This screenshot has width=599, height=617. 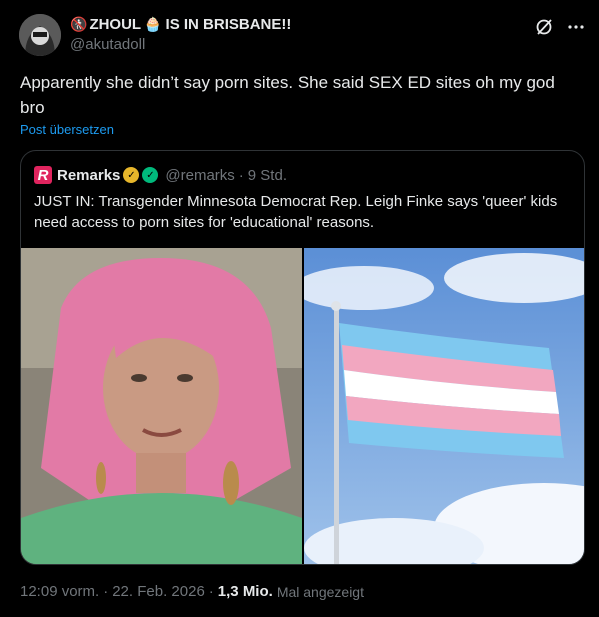 I want to click on post-time: 12:09 vorm., so click(x=59, y=591).